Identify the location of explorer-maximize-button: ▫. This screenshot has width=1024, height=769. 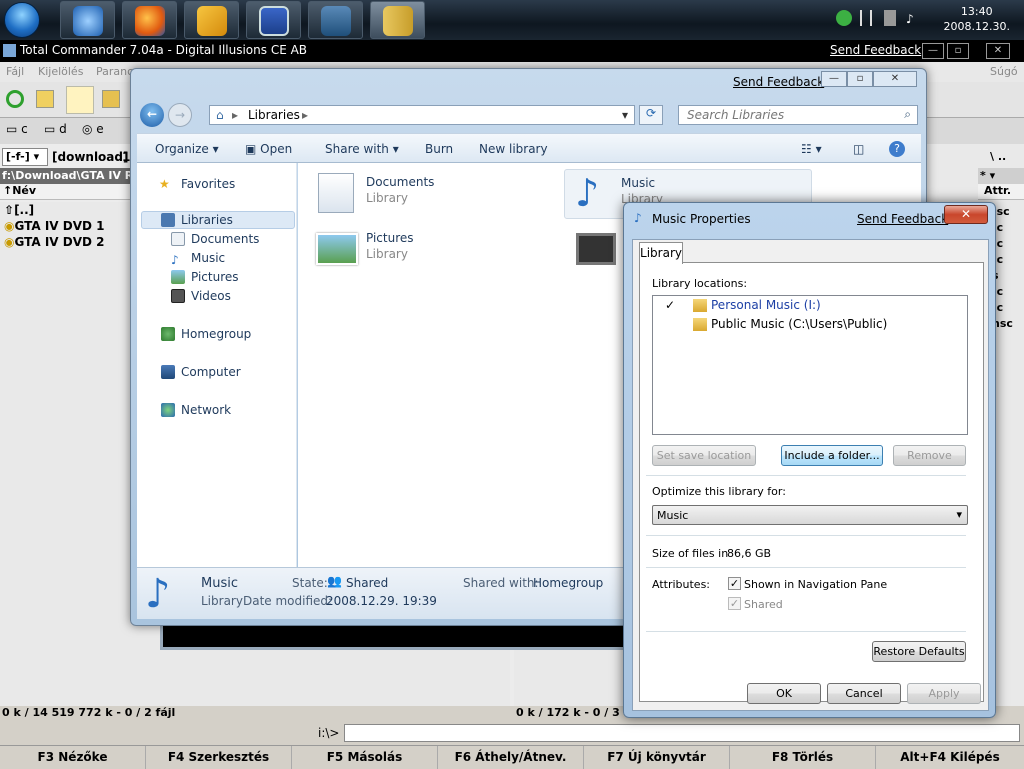
(860, 79).